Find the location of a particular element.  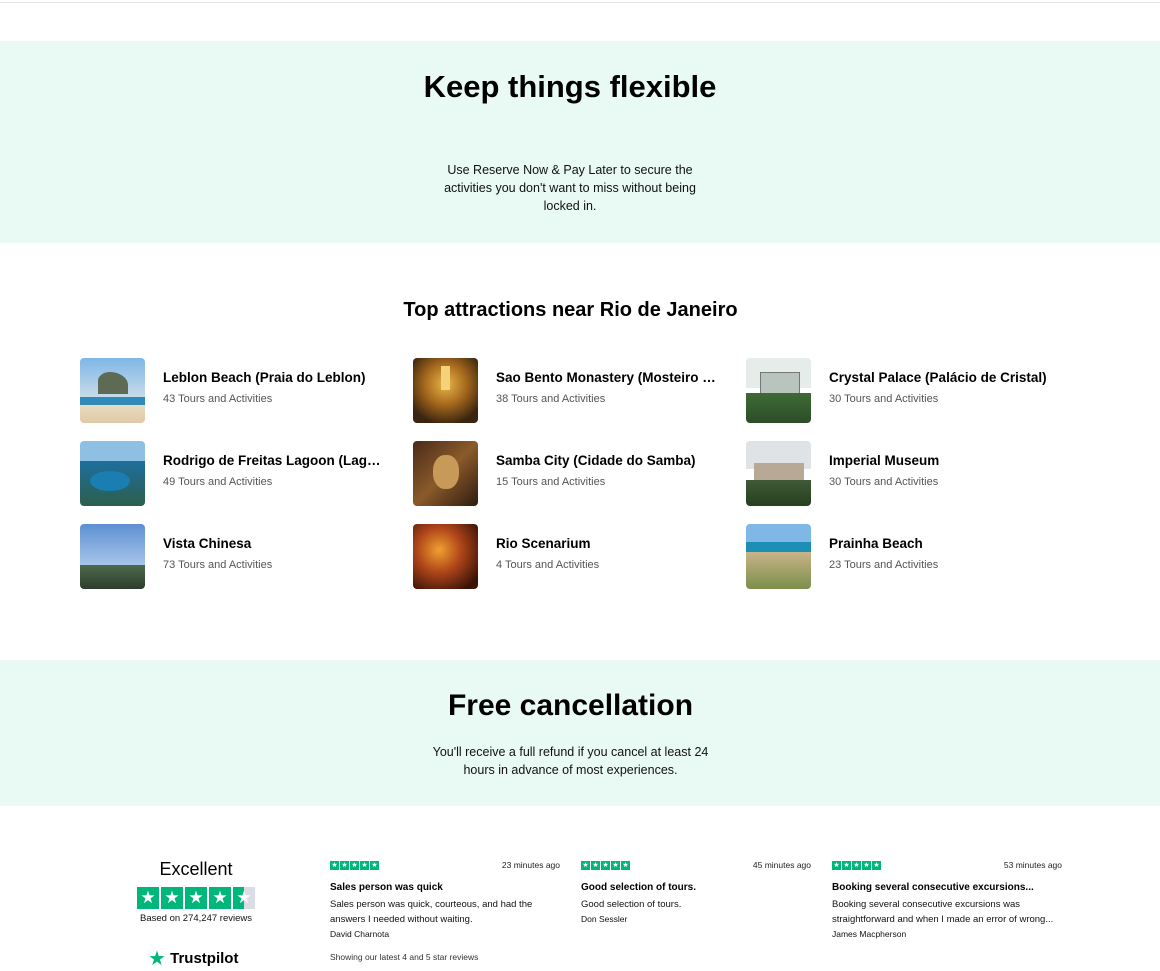

attractions-heading: Top attractions near Rio de Janeiro is located at coordinates (570, 310).